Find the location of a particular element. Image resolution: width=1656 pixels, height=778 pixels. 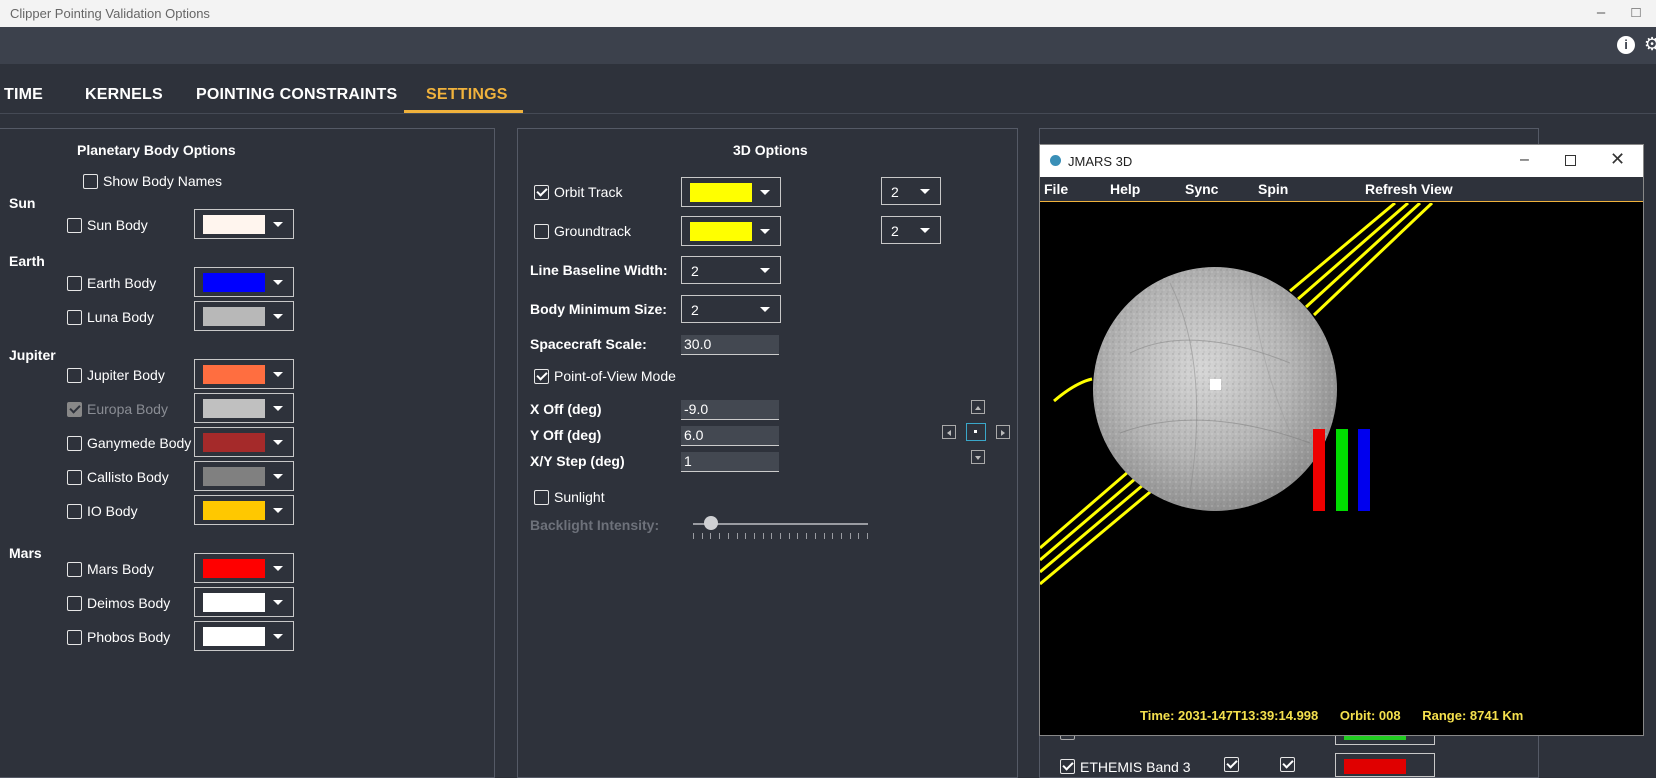

info-icon: i is located at coordinates (1626, 45).